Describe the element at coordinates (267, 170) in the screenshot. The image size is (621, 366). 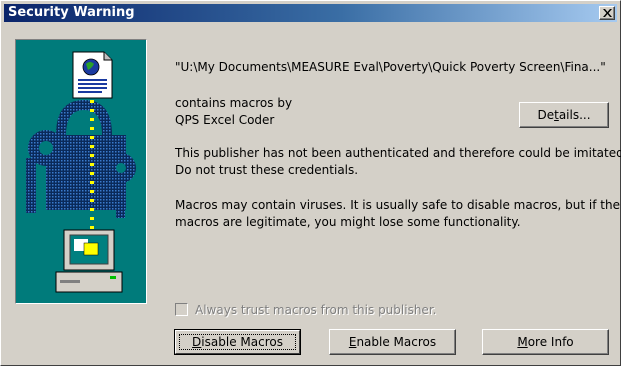
I see `authentication-warning-line2: Do not trust these credentials.` at that location.